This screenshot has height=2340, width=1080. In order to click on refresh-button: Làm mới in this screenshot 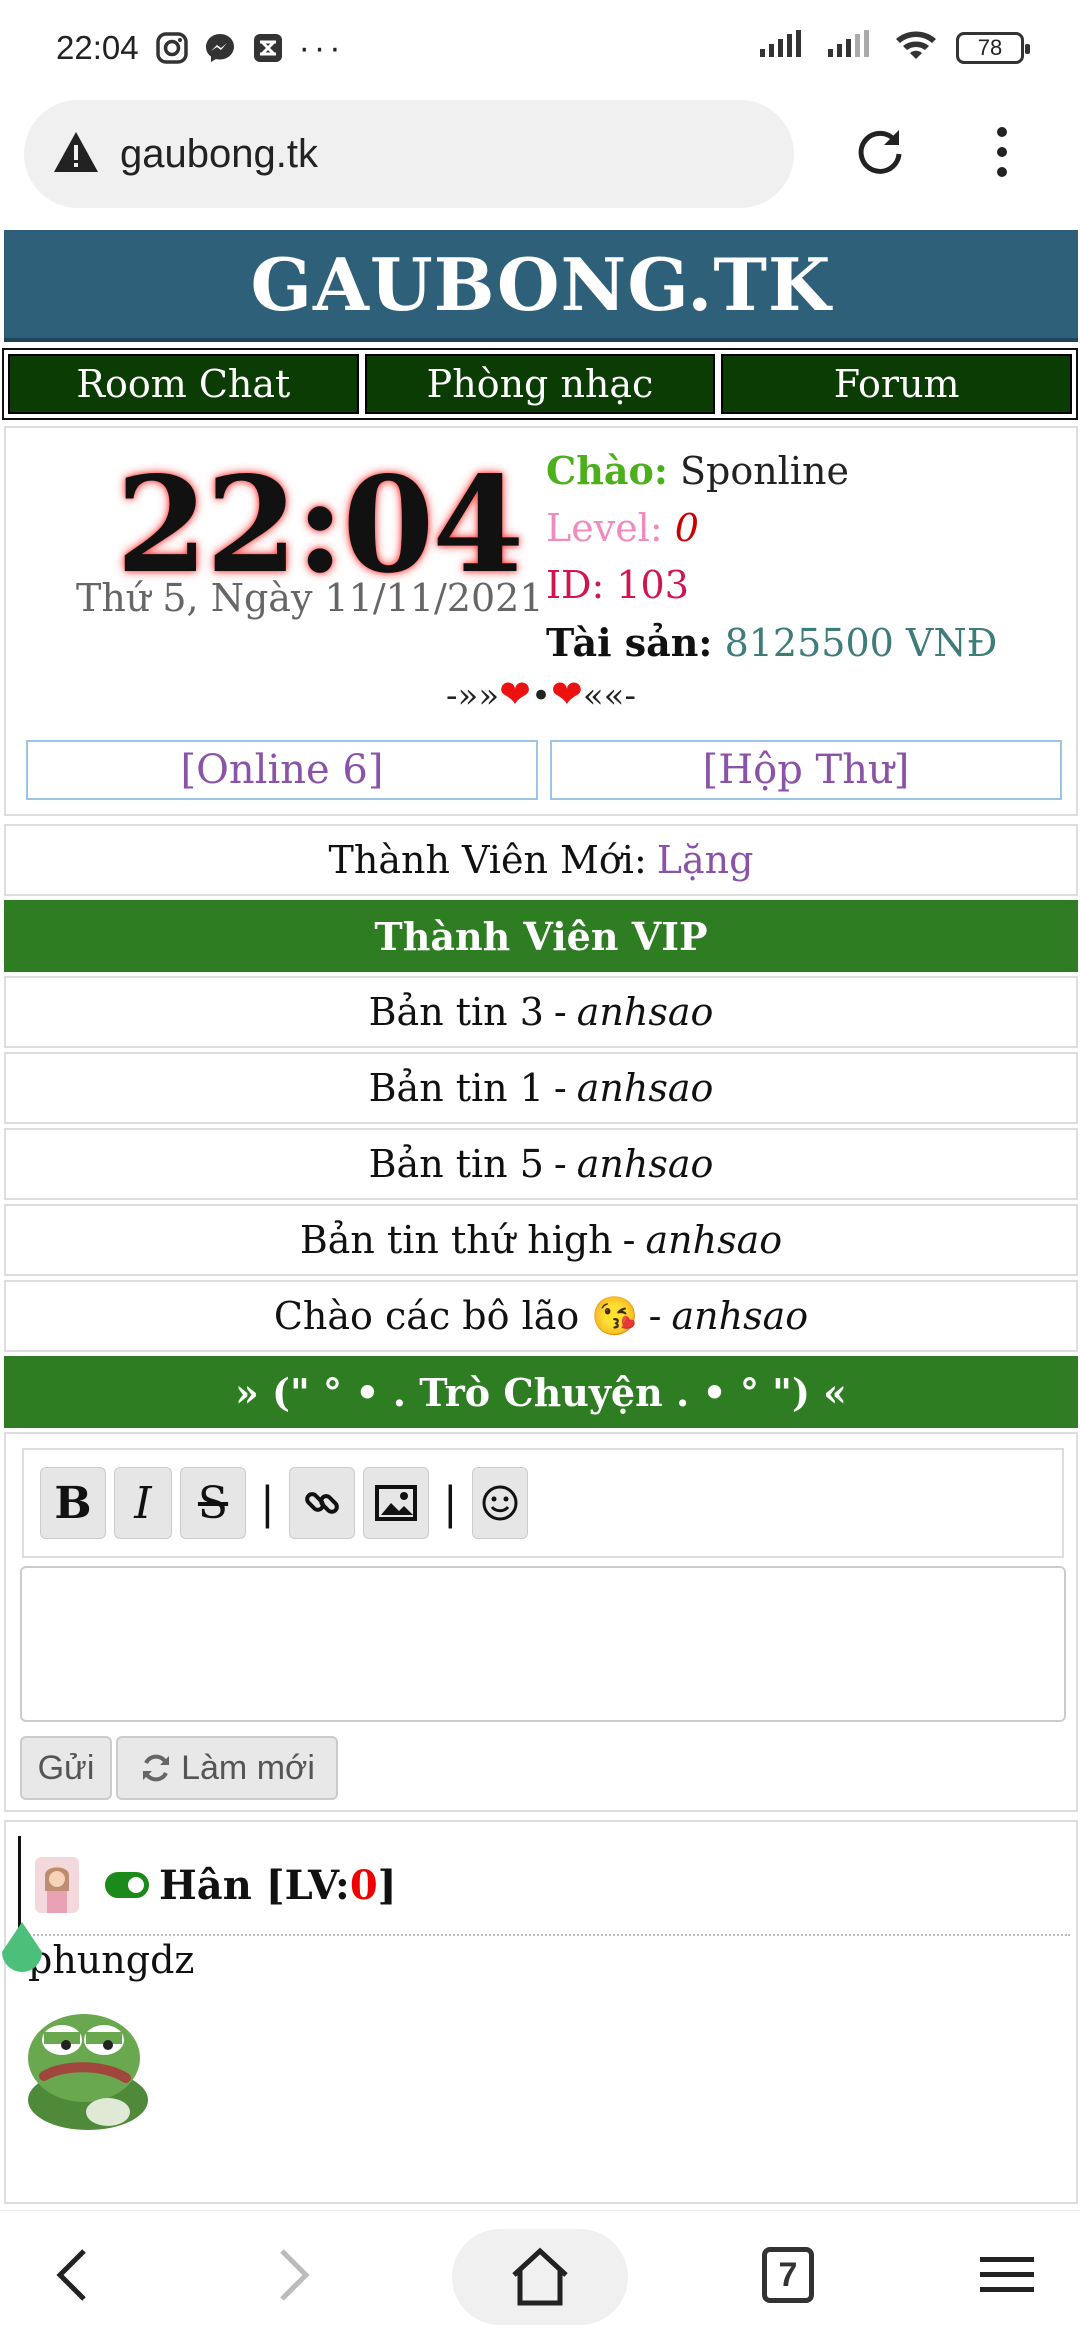, I will do `click(227, 1768)`.